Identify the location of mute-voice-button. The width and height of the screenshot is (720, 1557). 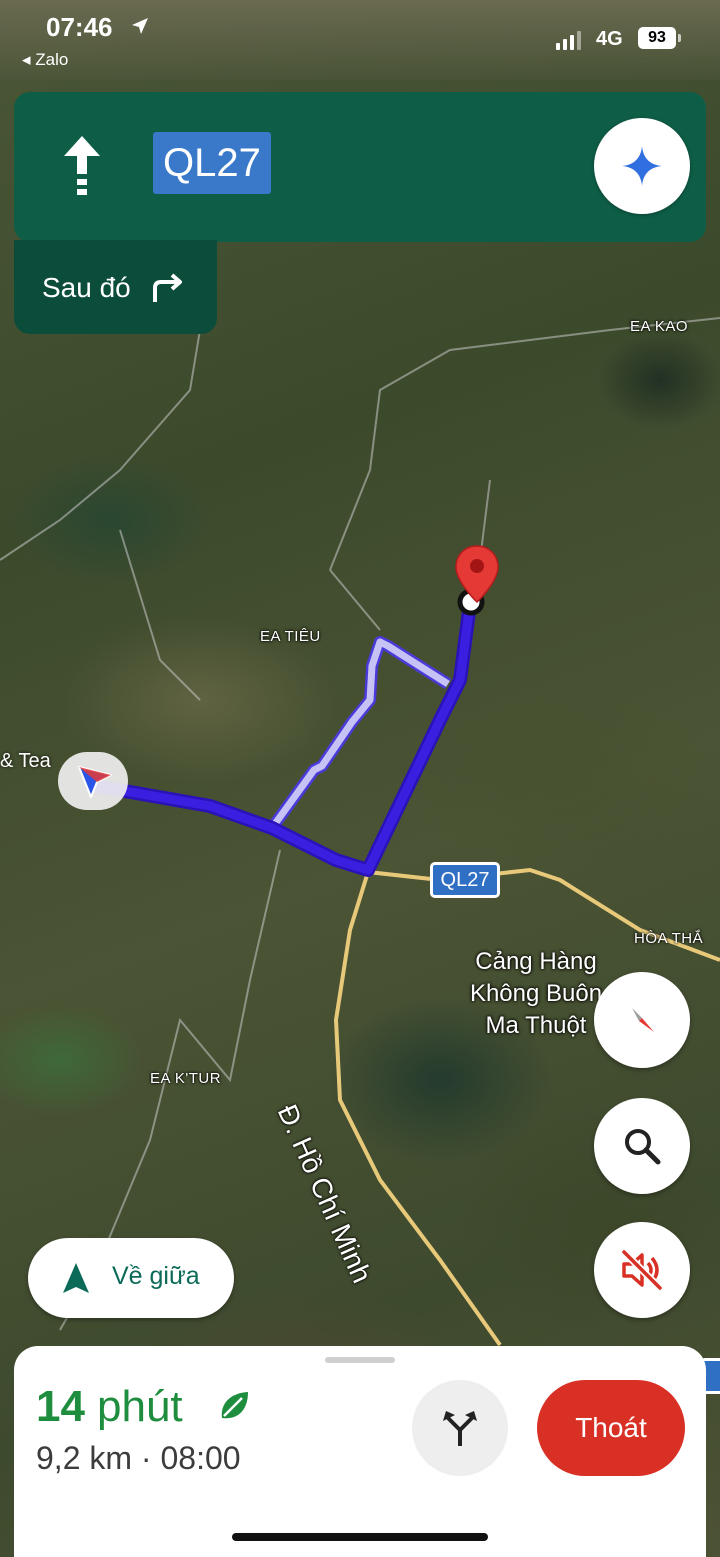
(642, 1270).